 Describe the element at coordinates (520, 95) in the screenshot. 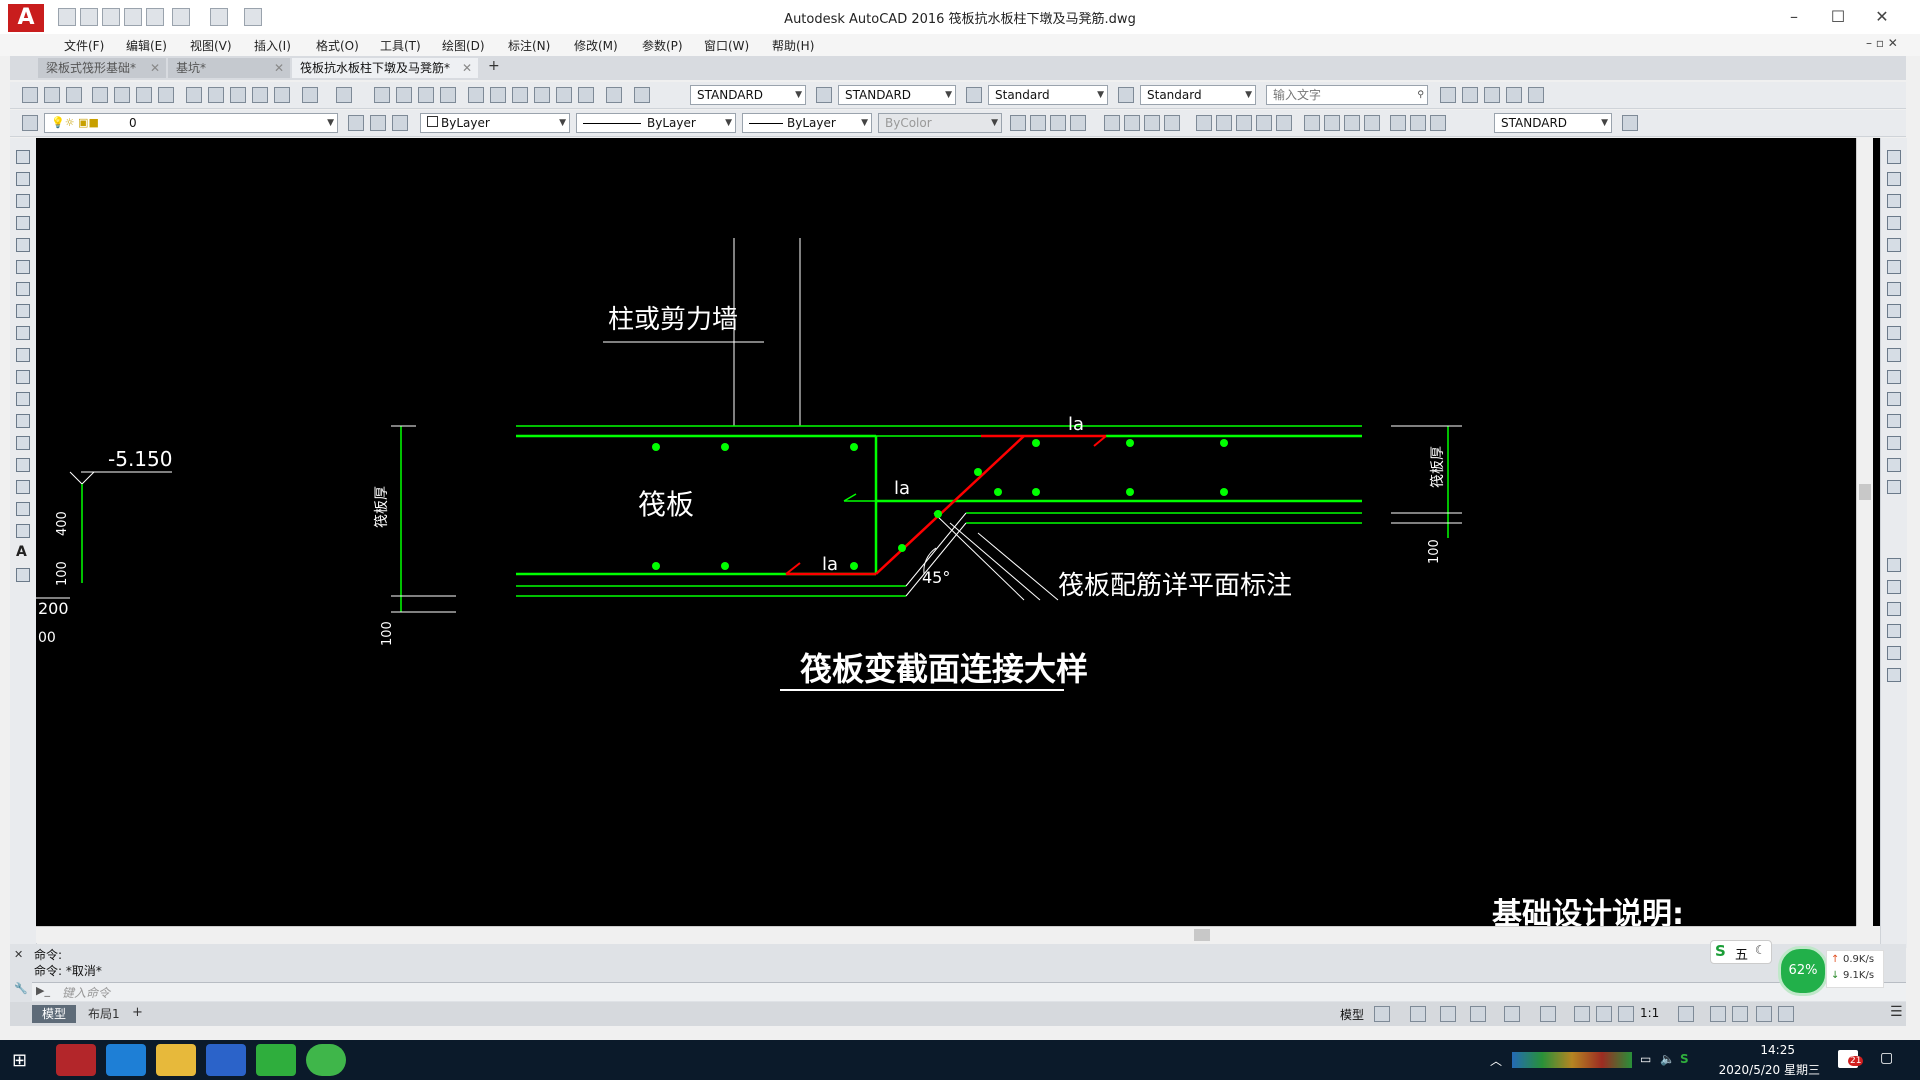

I see `tool-palettes-icon` at that location.